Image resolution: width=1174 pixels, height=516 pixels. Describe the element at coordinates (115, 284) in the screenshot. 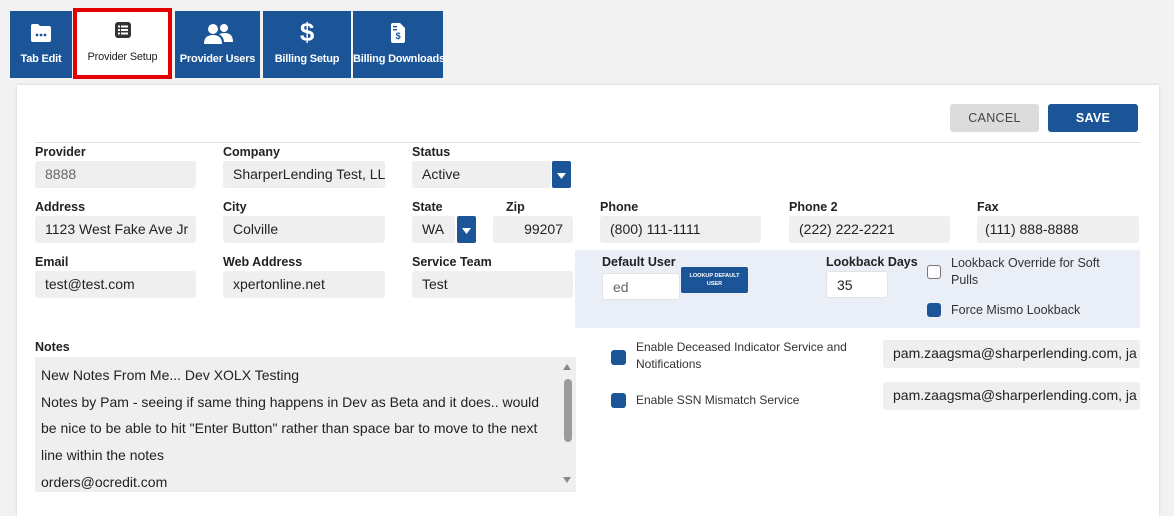

I see `email-field: test@test.com` at that location.